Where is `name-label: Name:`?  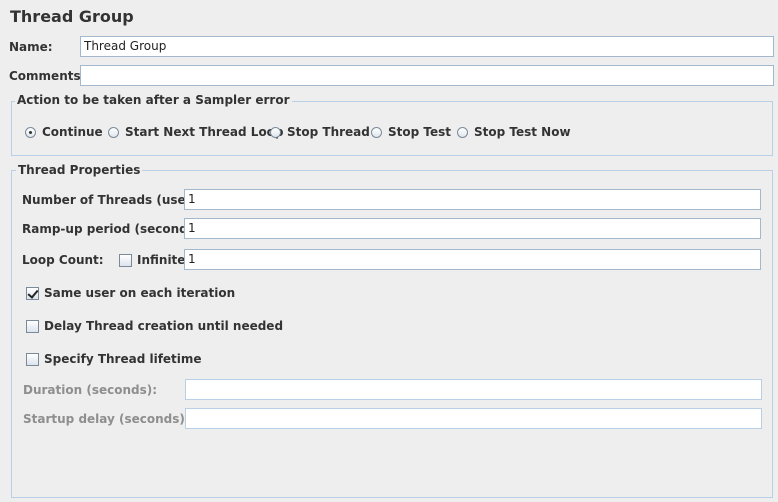
name-label: Name: is located at coordinates (31, 47).